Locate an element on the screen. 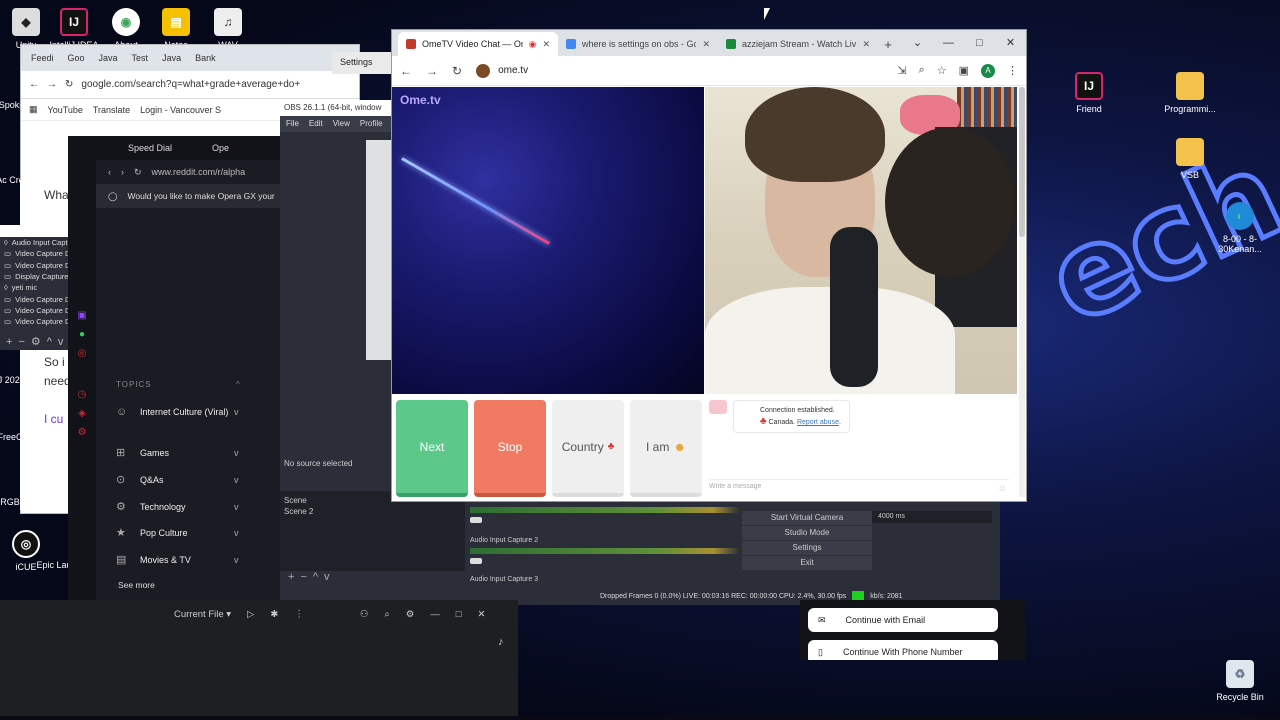 This screenshot has width=1280, height=720. result-link: I cu is located at coordinates (53, 419).